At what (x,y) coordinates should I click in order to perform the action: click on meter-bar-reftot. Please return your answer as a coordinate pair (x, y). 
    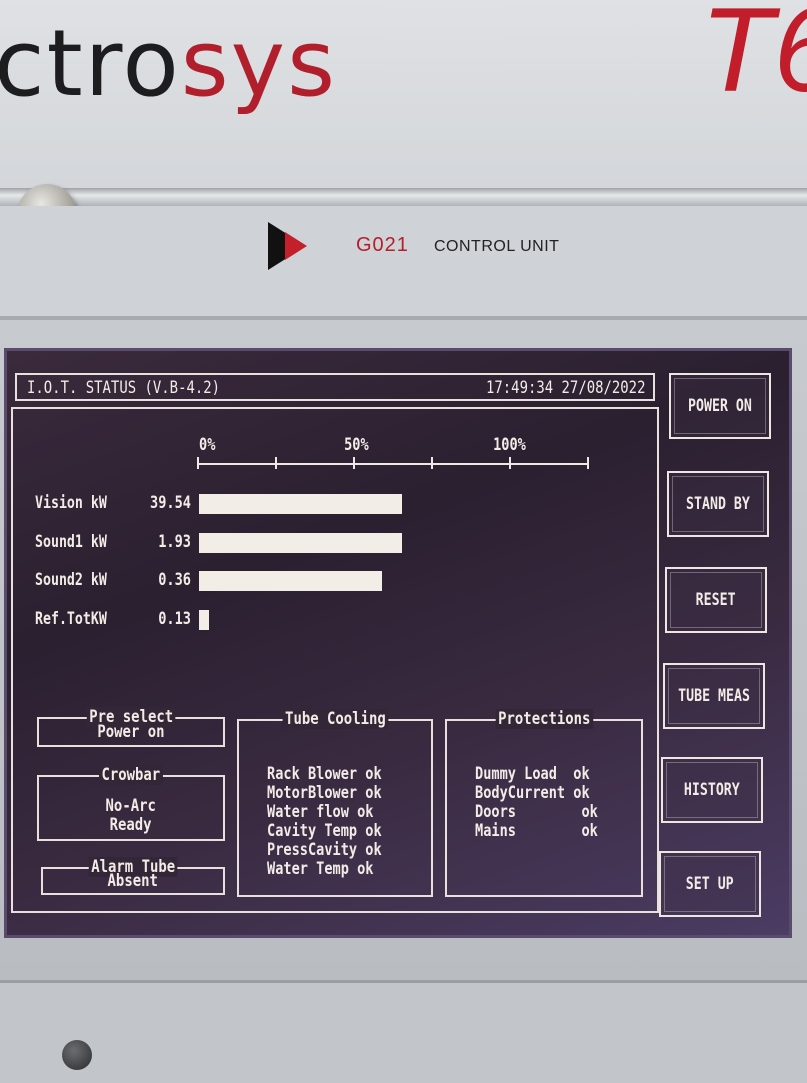
    Looking at the image, I should click on (394, 620).